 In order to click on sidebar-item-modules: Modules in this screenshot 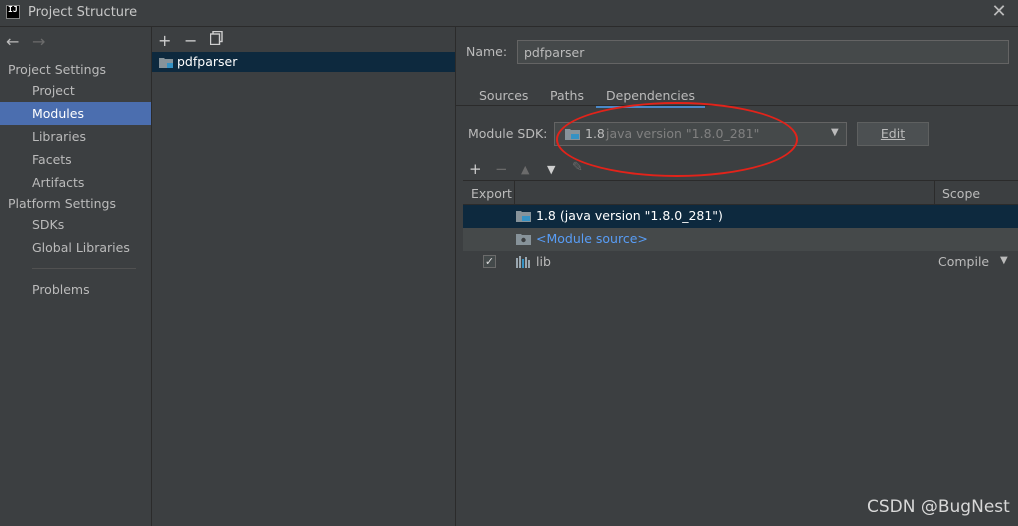, I will do `click(75, 113)`.